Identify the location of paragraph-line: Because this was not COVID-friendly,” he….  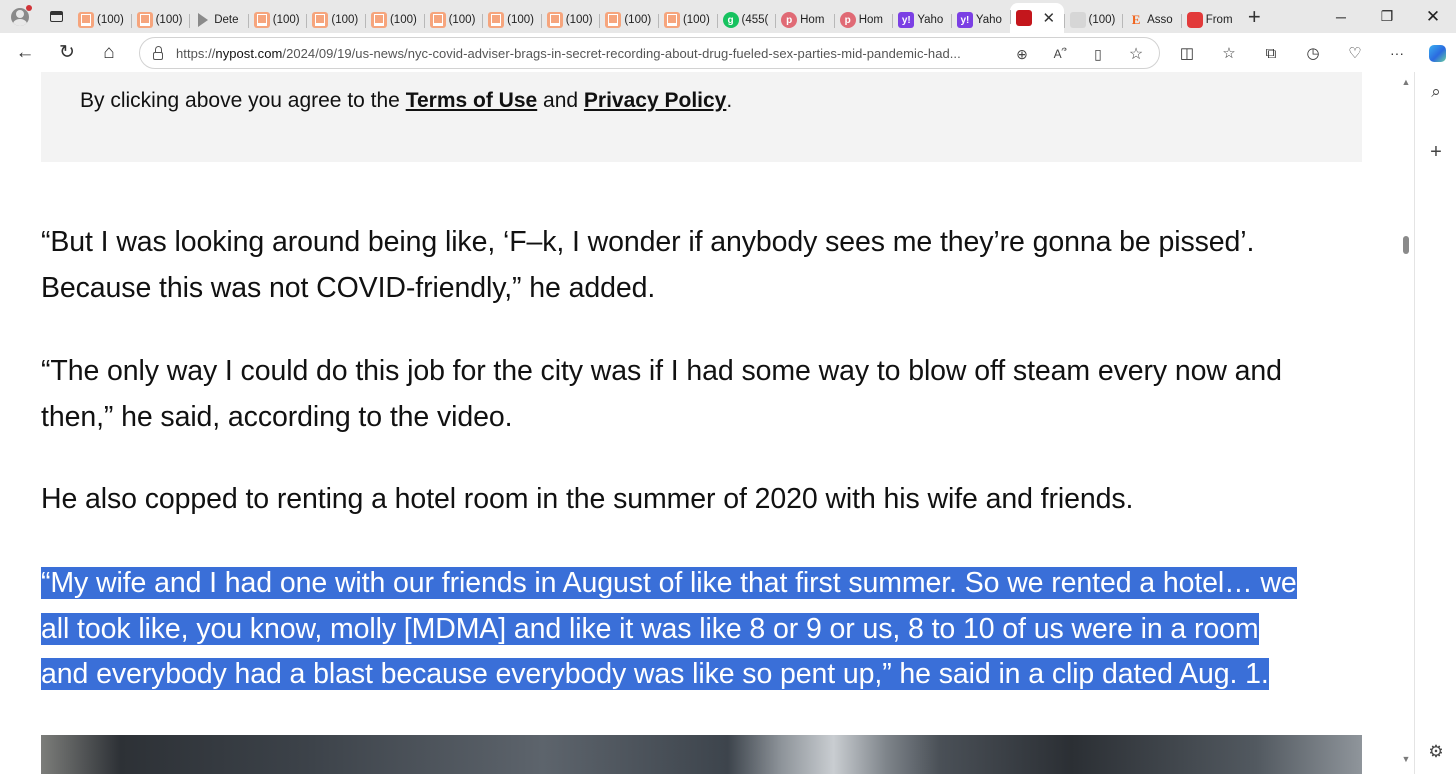
(348, 287).